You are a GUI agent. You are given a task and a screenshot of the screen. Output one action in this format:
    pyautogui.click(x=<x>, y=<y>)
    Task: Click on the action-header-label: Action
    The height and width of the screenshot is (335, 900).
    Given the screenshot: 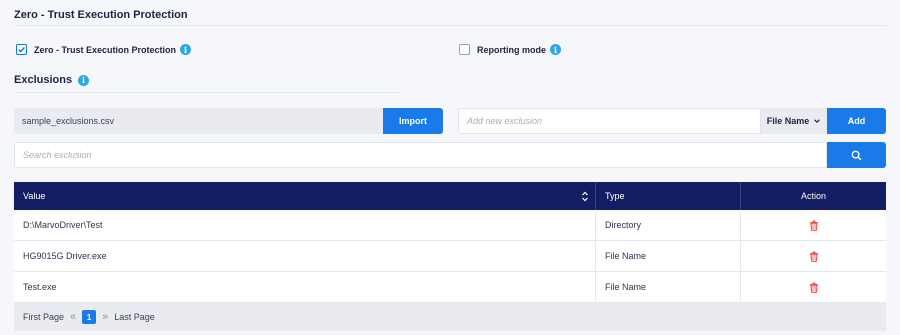 What is the action you would take?
    pyautogui.click(x=813, y=196)
    